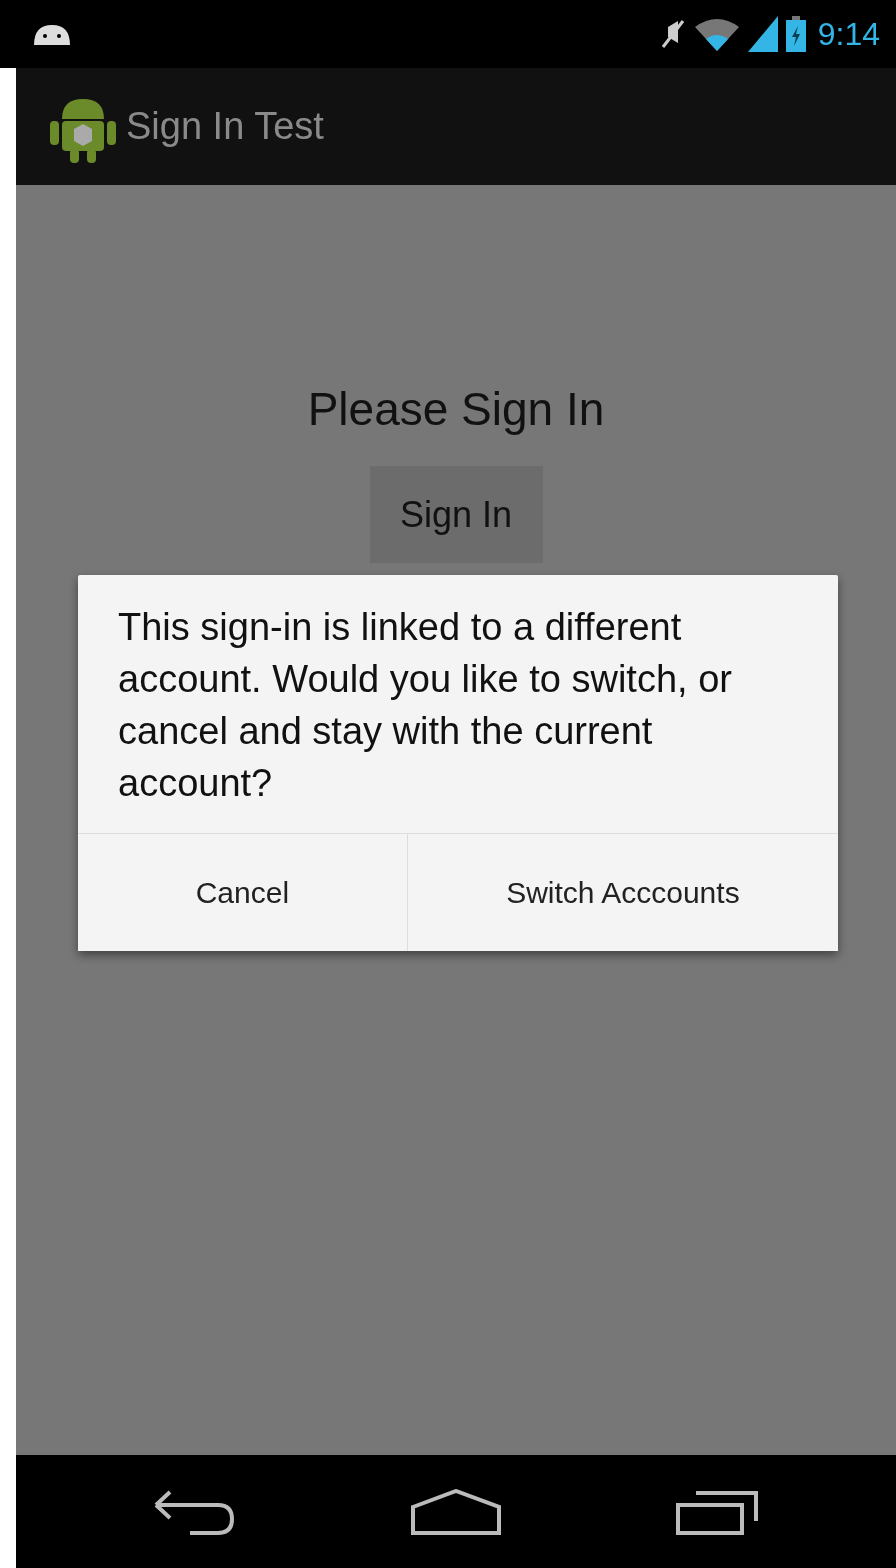 The width and height of the screenshot is (896, 1568). I want to click on app-title: Sign In Test, so click(225, 126).